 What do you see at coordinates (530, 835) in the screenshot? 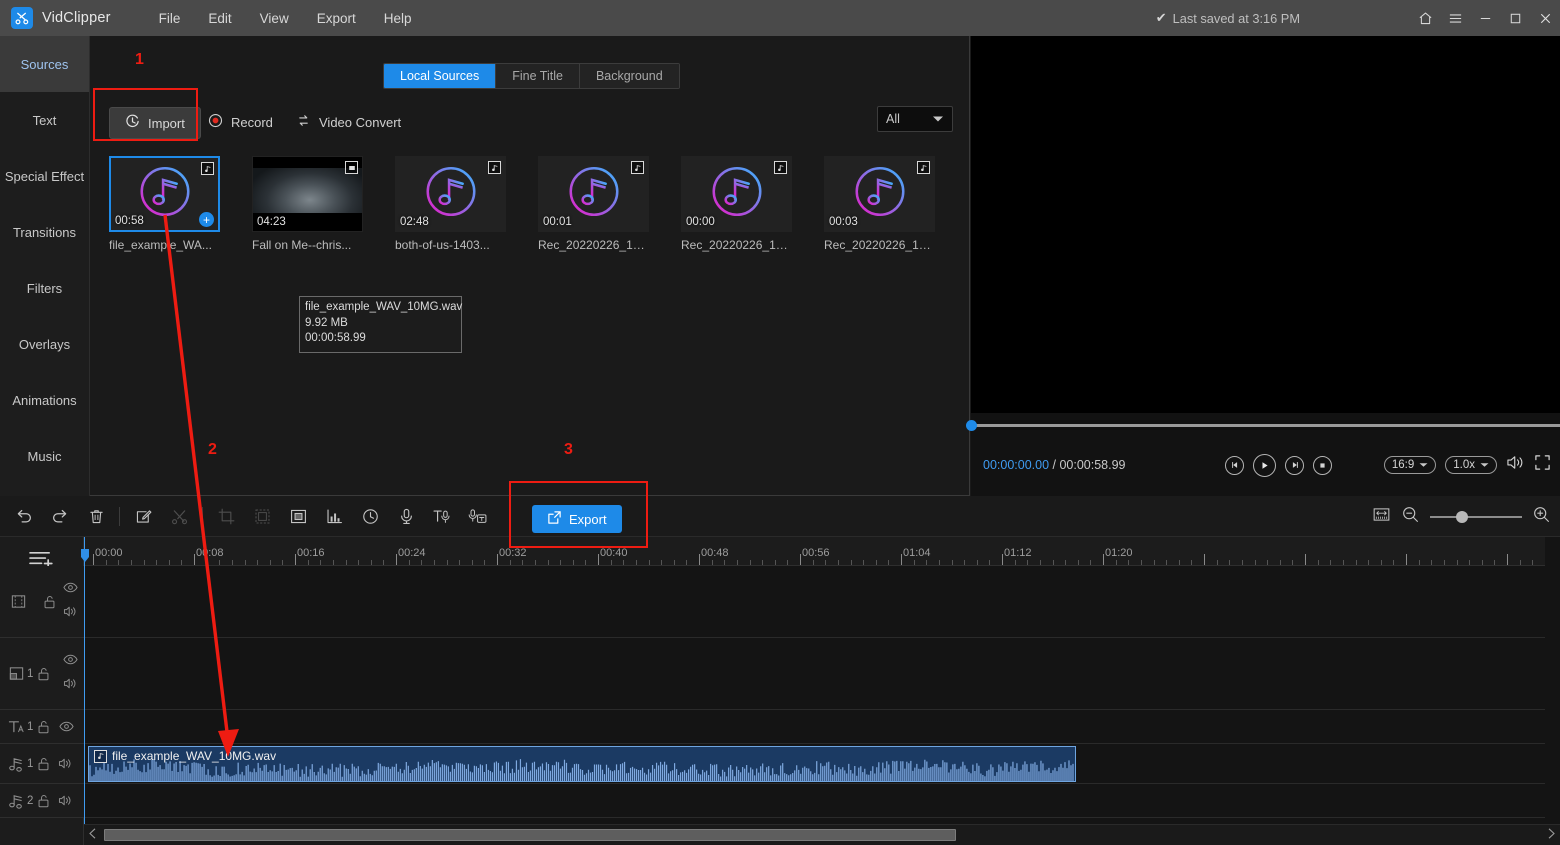
I see `horizontal-scroll-thumb` at bounding box center [530, 835].